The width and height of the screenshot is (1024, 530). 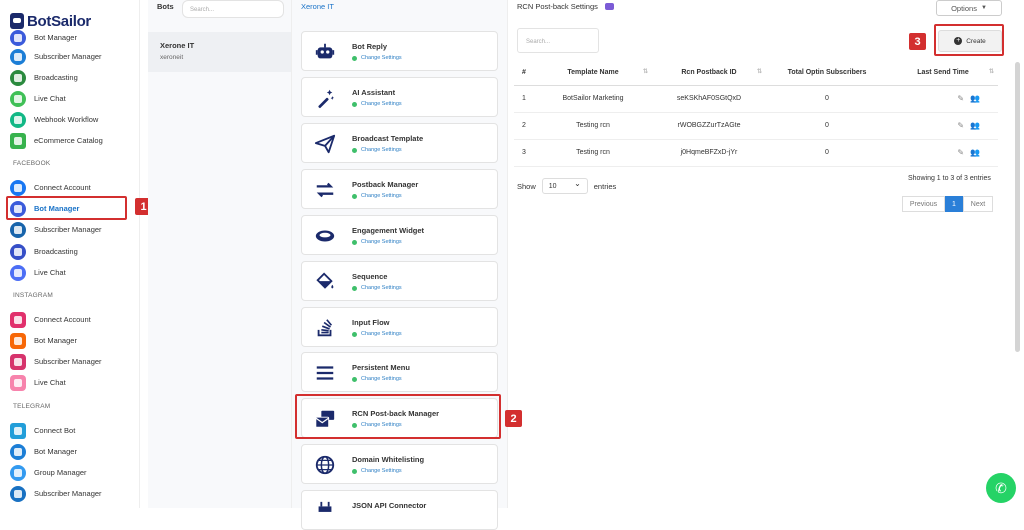 I want to click on cell-postback-id: seKSKhAF0SGtQxD, so click(x=709, y=99).